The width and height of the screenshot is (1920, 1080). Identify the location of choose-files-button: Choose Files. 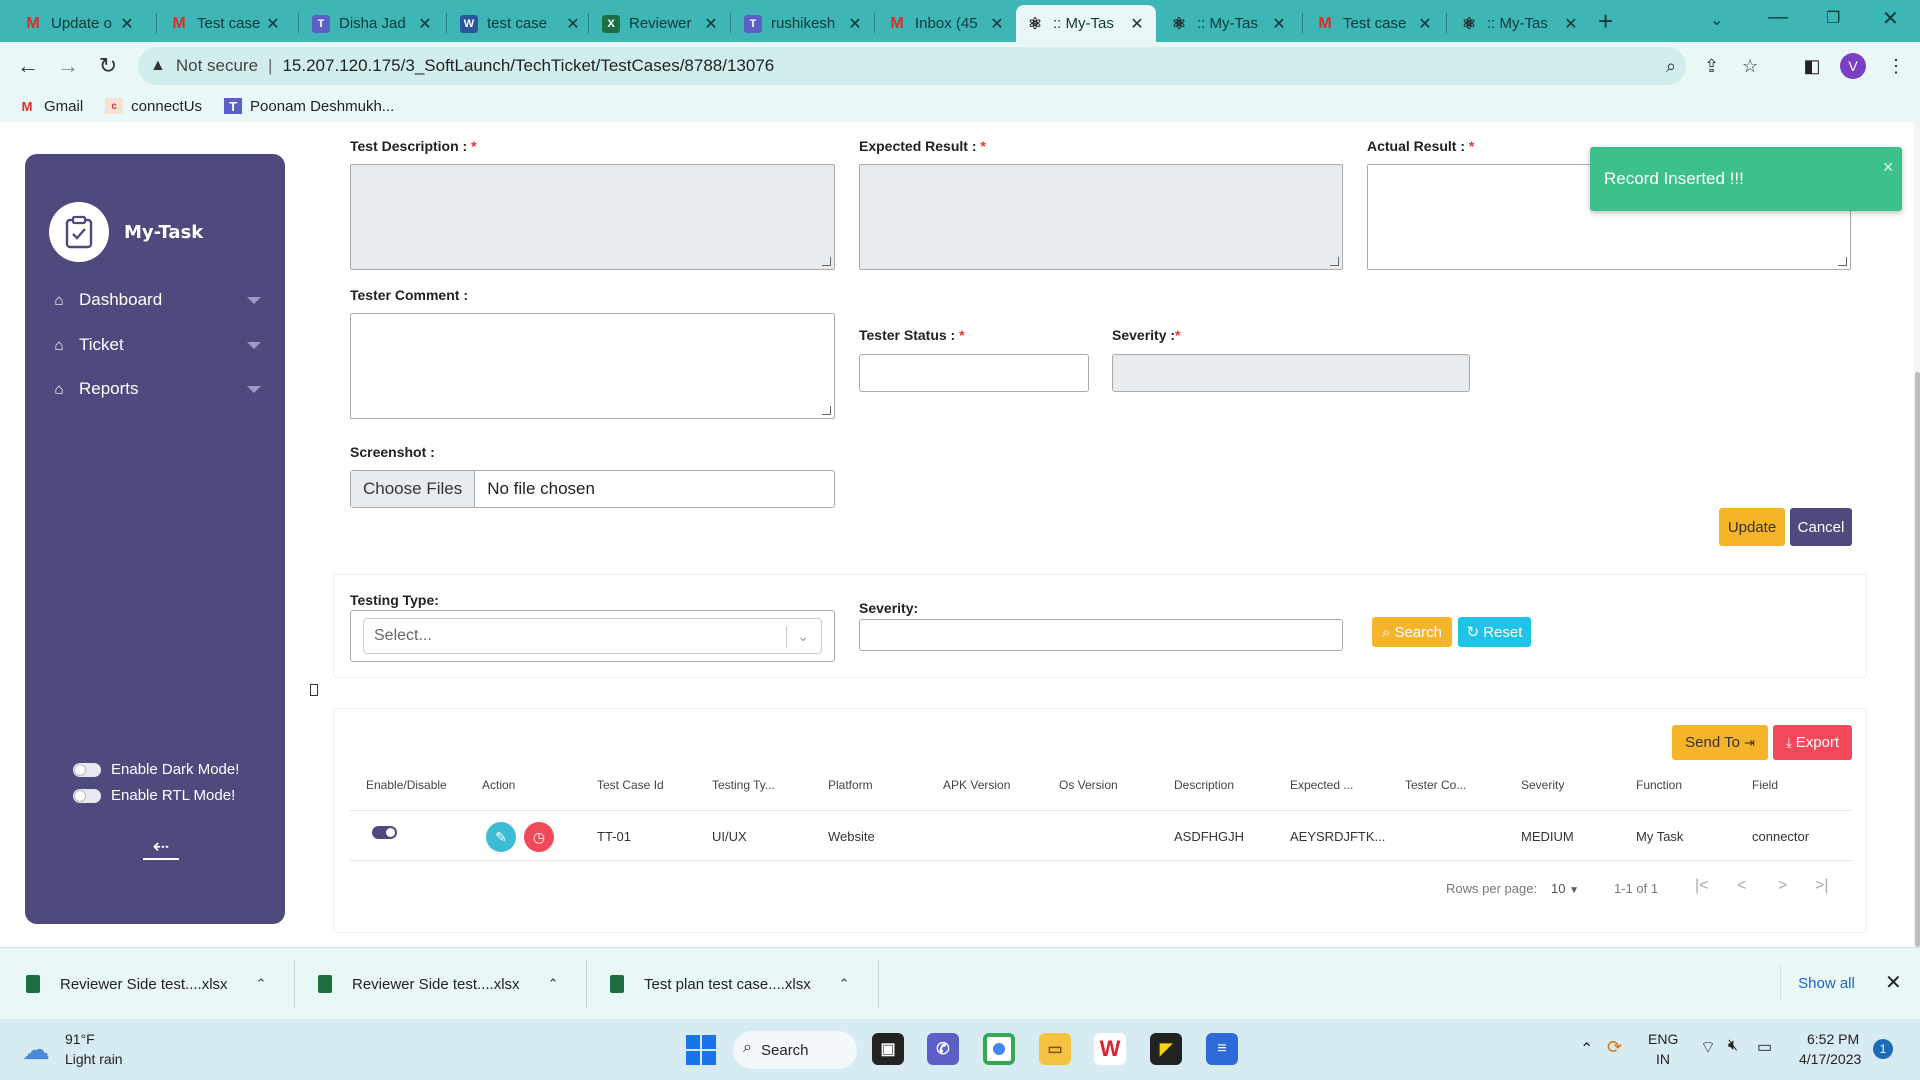
(413, 489).